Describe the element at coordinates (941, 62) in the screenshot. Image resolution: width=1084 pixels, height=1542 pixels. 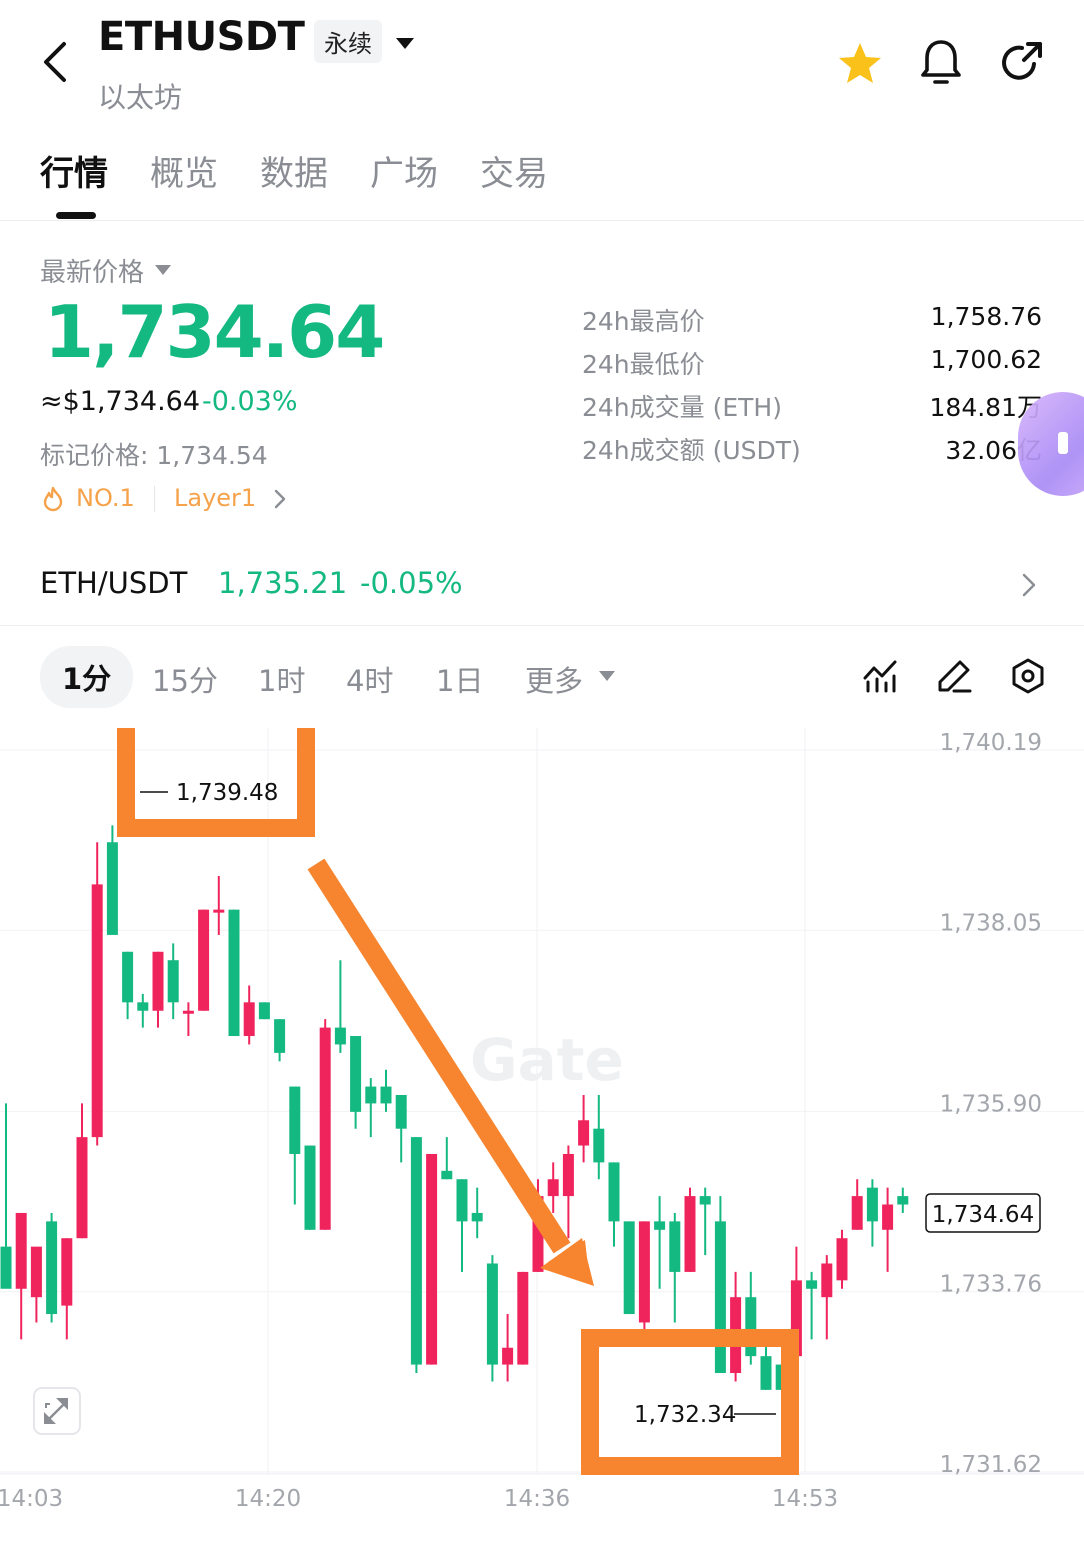
I see `bell-icon` at that location.